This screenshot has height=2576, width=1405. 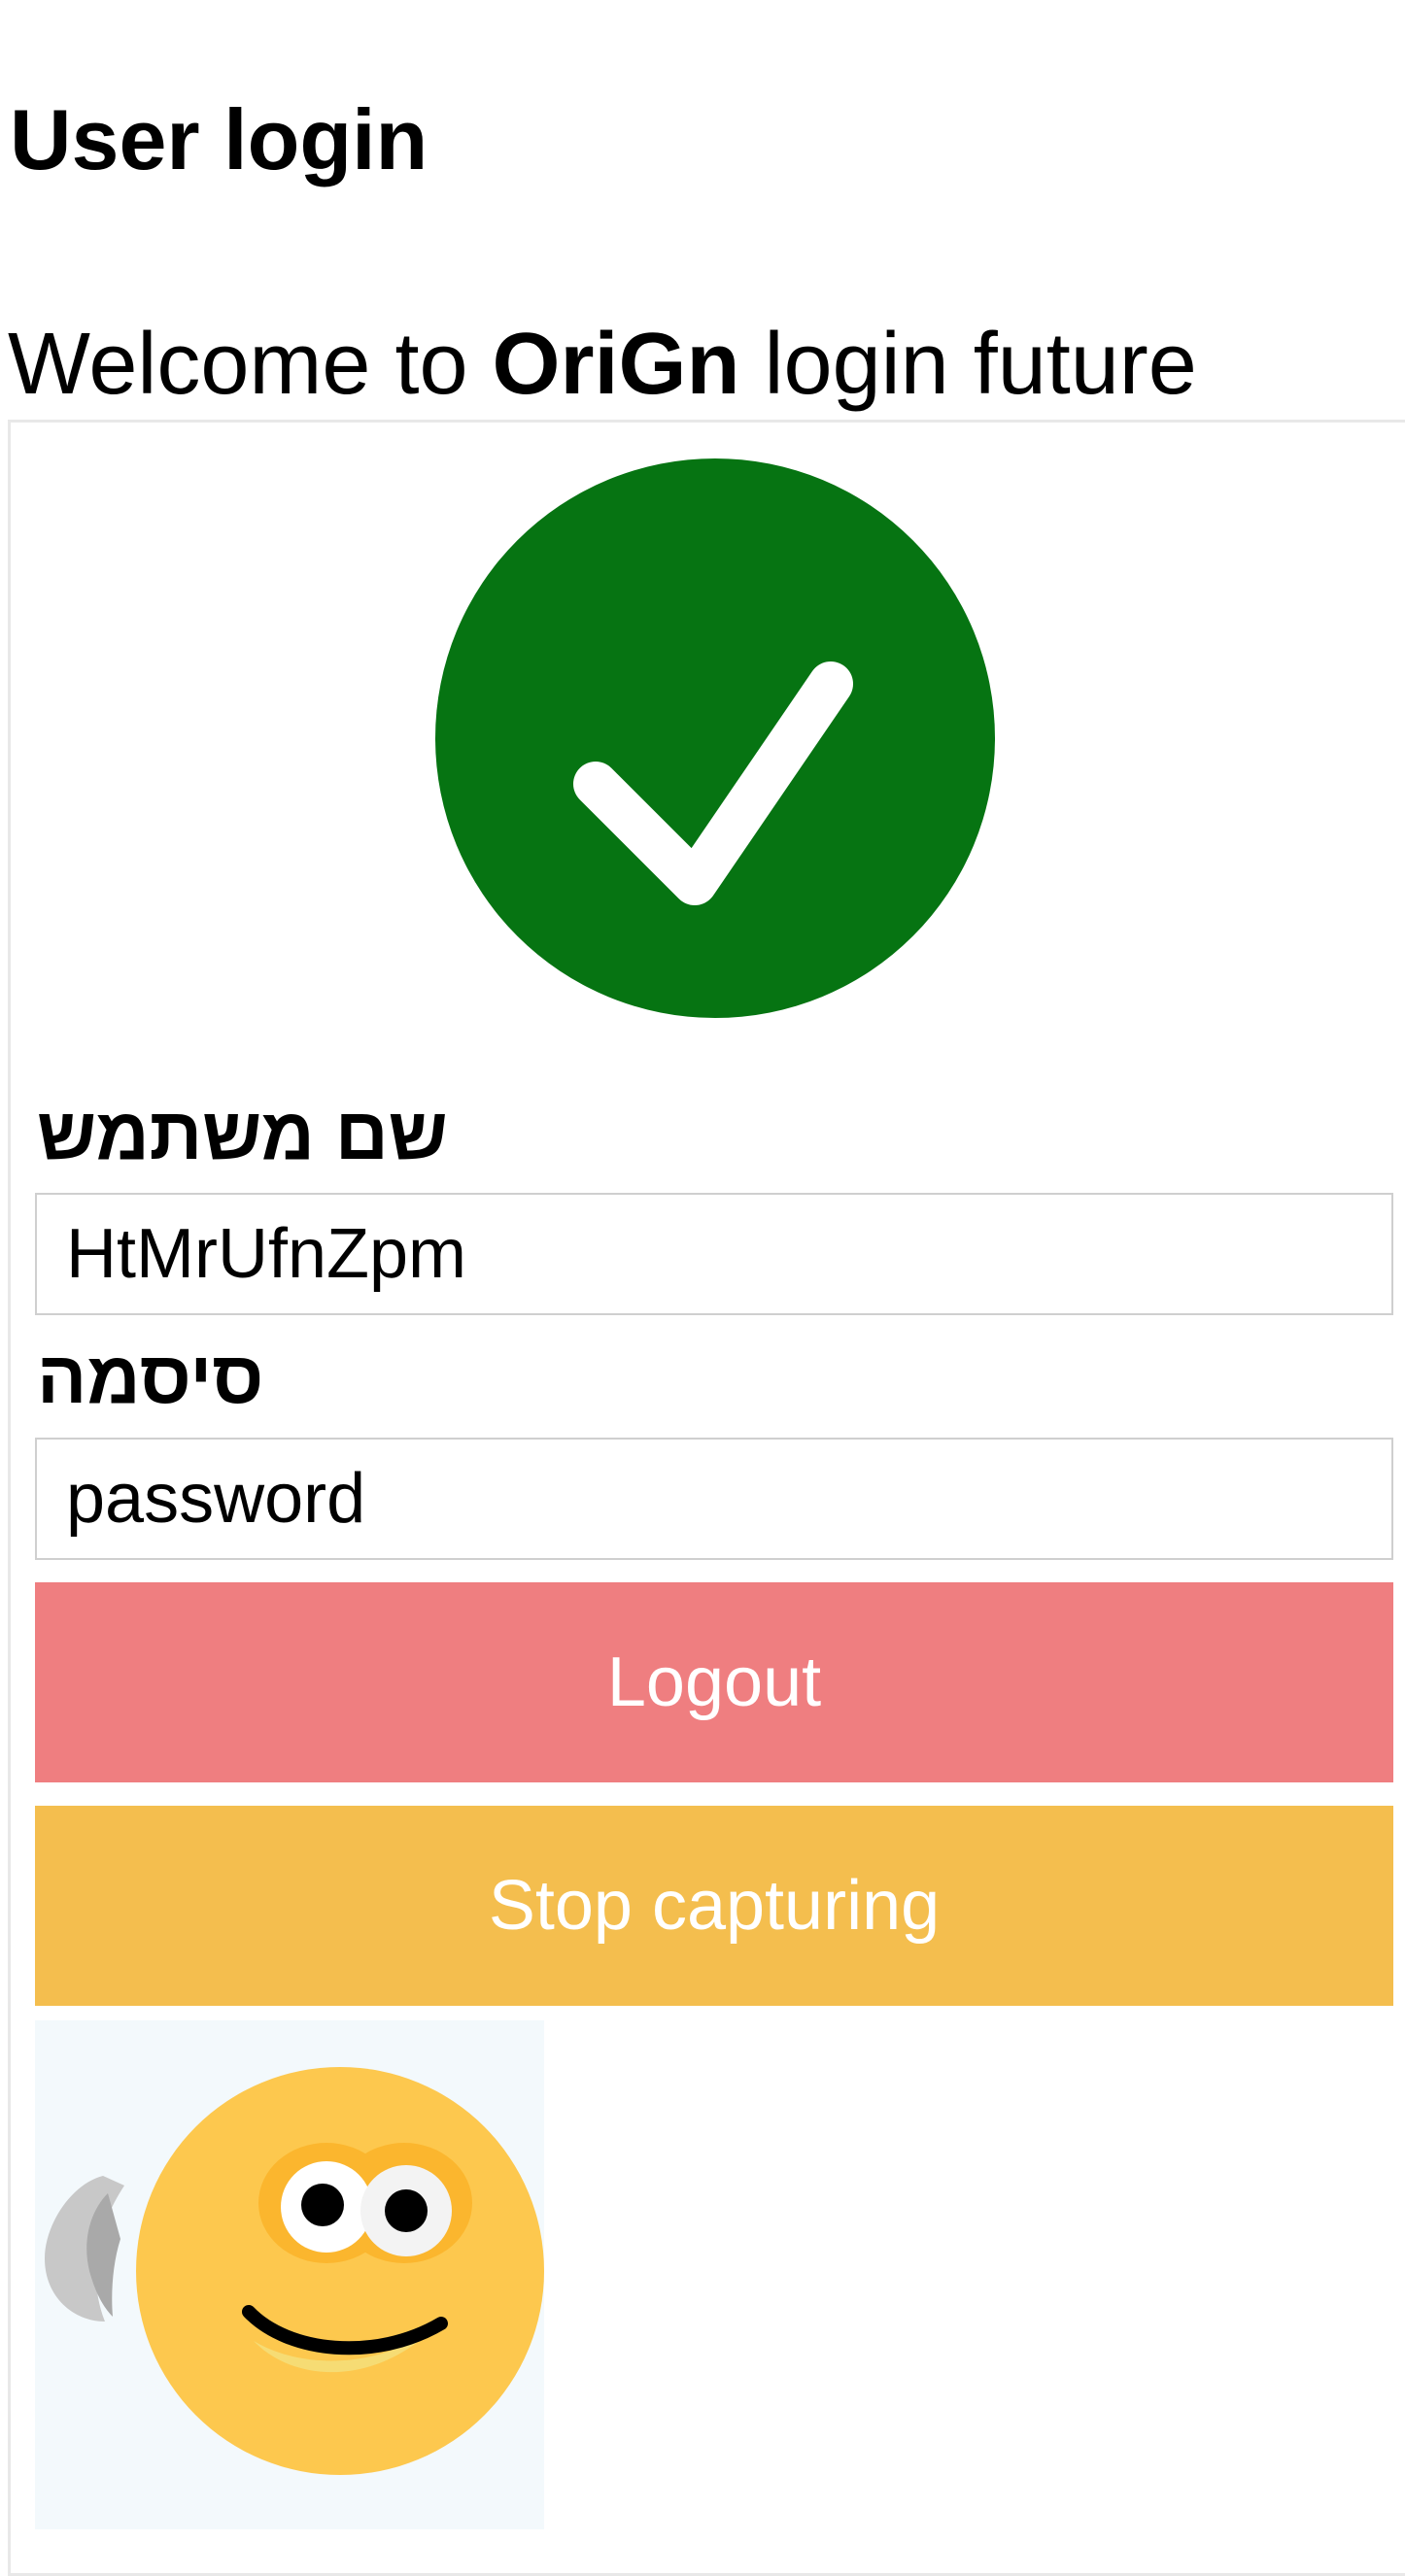 I want to click on smiley-face-icon, so click(x=294, y=2271).